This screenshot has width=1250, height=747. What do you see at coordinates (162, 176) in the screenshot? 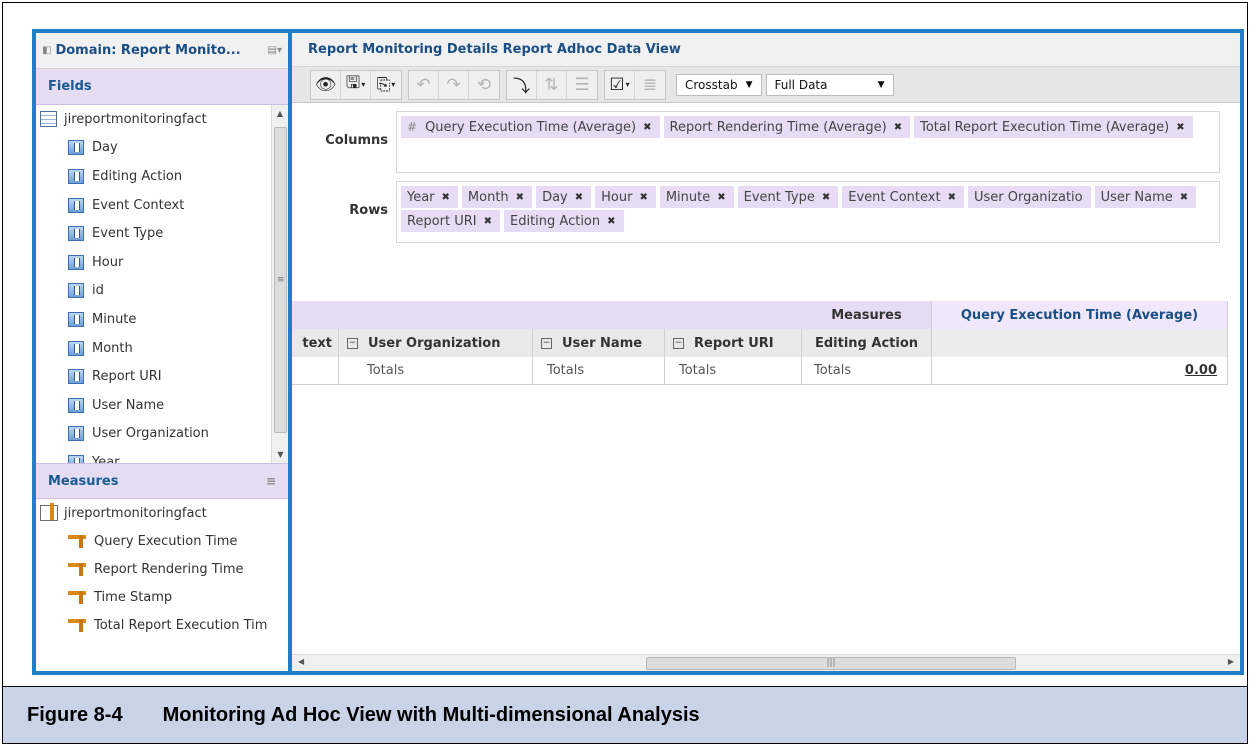
I see `field-item-editing-action: Editing Action` at bounding box center [162, 176].